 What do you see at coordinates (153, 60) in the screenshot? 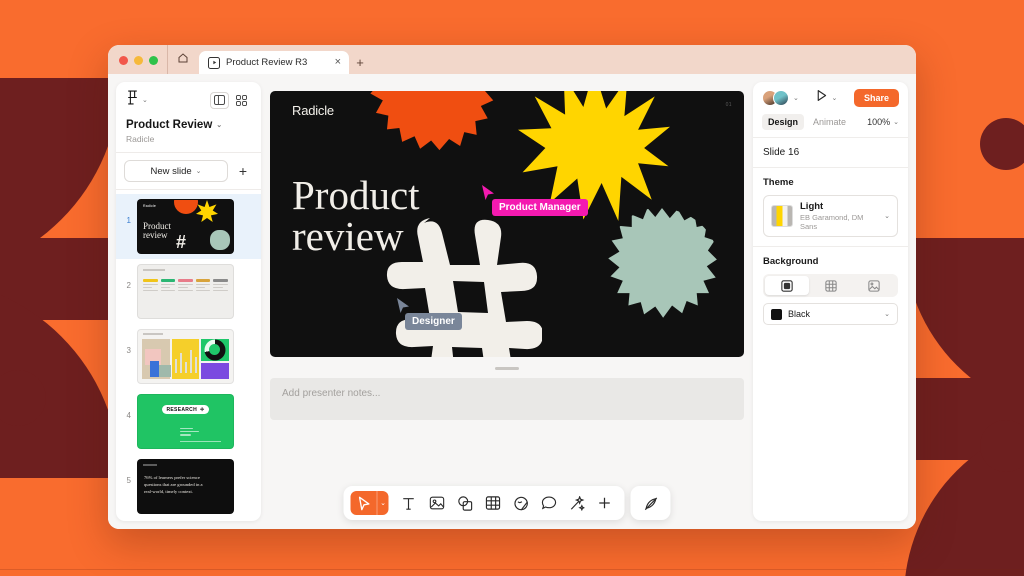
I see `maximize-window-button` at bounding box center [153, 60].